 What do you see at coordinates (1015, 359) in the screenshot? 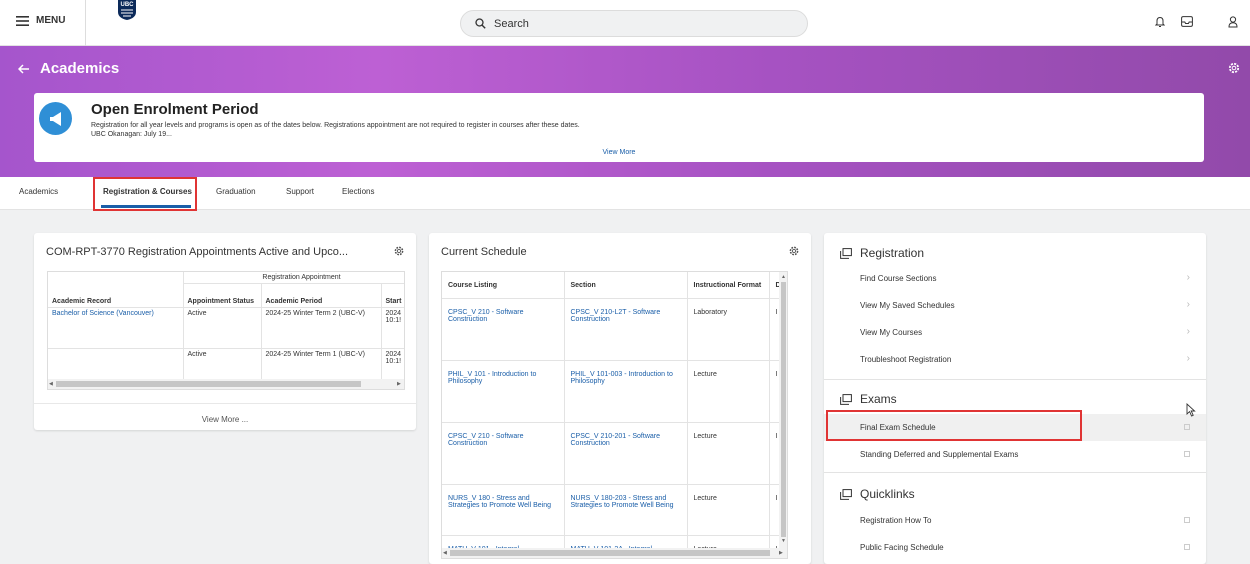
I see `troubleshoot-registration-link: Troubleshoot Registration ›` at bounding box center [1015, 359].